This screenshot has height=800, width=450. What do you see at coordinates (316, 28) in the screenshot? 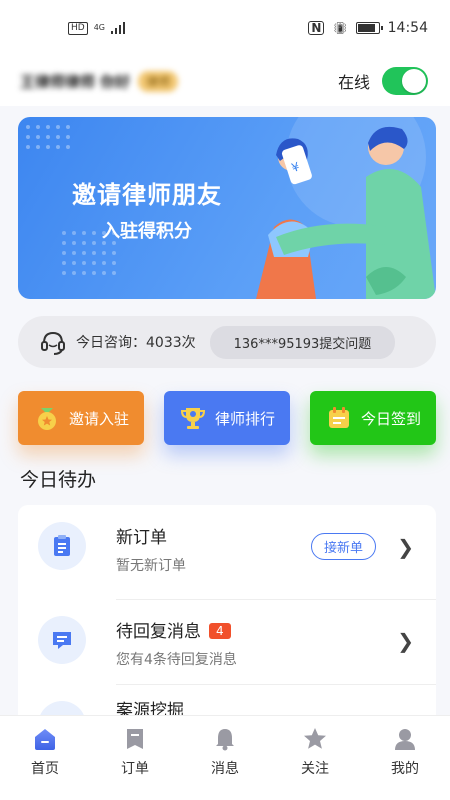
I see `nfc-icon: N` at bounding box center [316, 28].